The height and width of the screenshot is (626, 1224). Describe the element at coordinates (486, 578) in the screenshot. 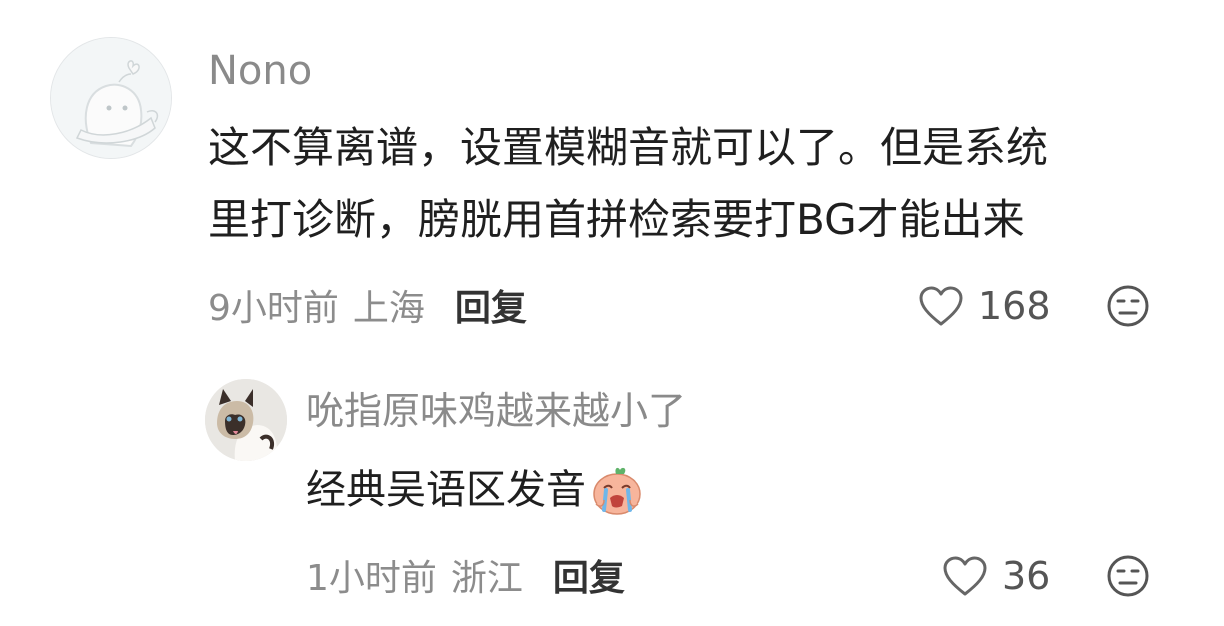

I see `comment-location: 浙江` at that location.